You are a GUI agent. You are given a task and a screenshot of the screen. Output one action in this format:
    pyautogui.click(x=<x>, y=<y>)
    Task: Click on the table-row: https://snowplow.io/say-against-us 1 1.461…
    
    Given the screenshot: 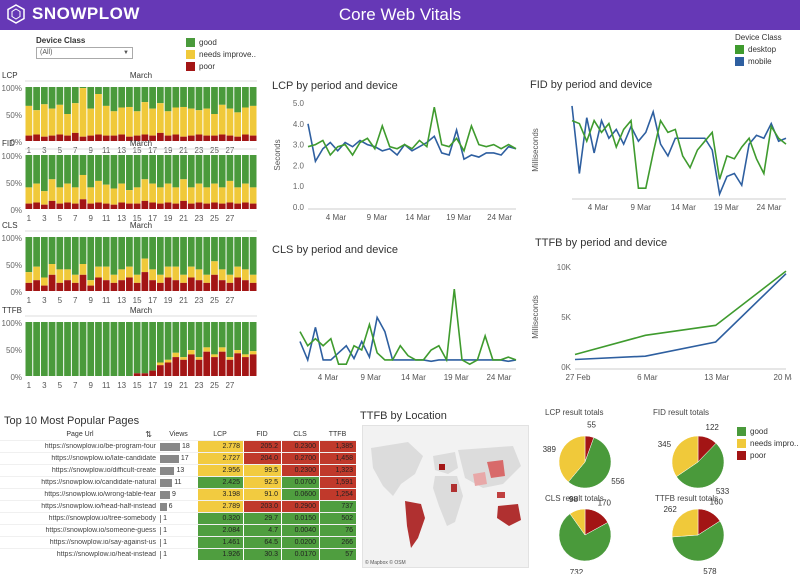 What is the action you would take?
    pyautogui.click(x=178, y=542)
    